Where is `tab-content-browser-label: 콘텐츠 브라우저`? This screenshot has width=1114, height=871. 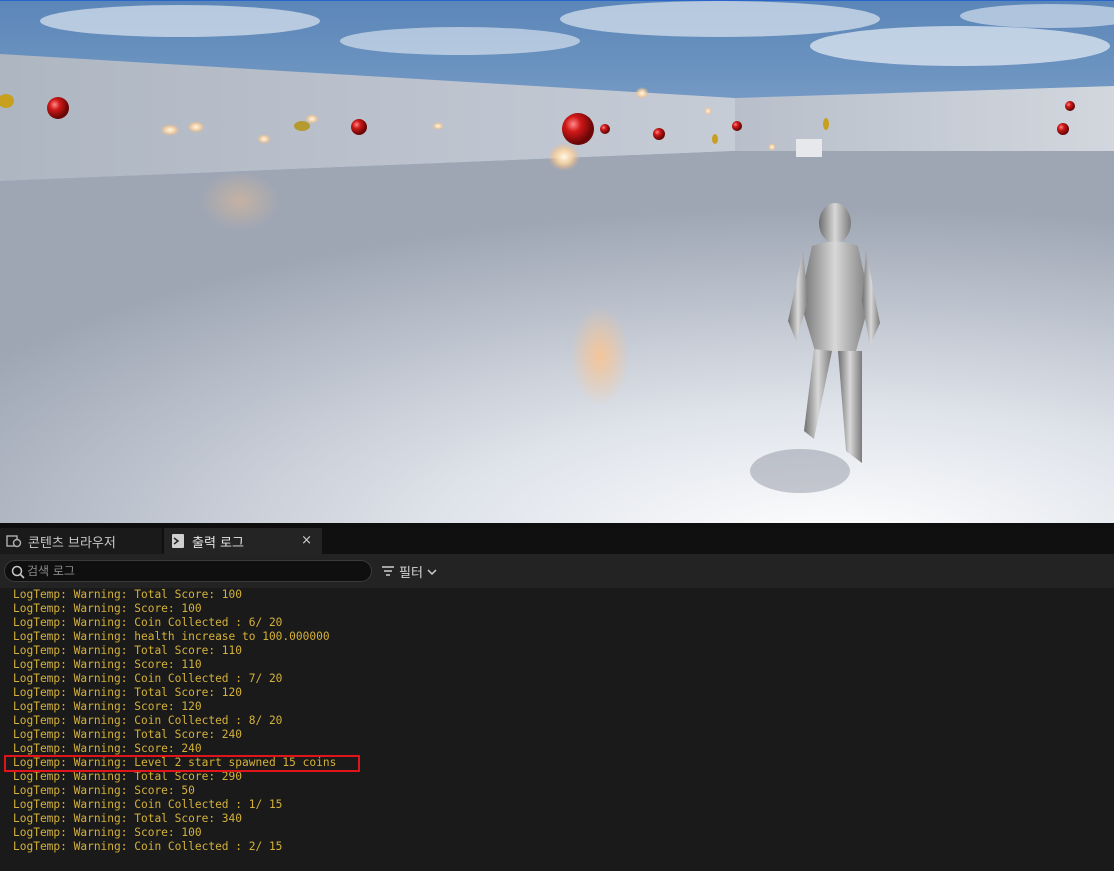
tab-content-browser-label: 콘텐츠 브라우저 is located at coordinates (72, 543).